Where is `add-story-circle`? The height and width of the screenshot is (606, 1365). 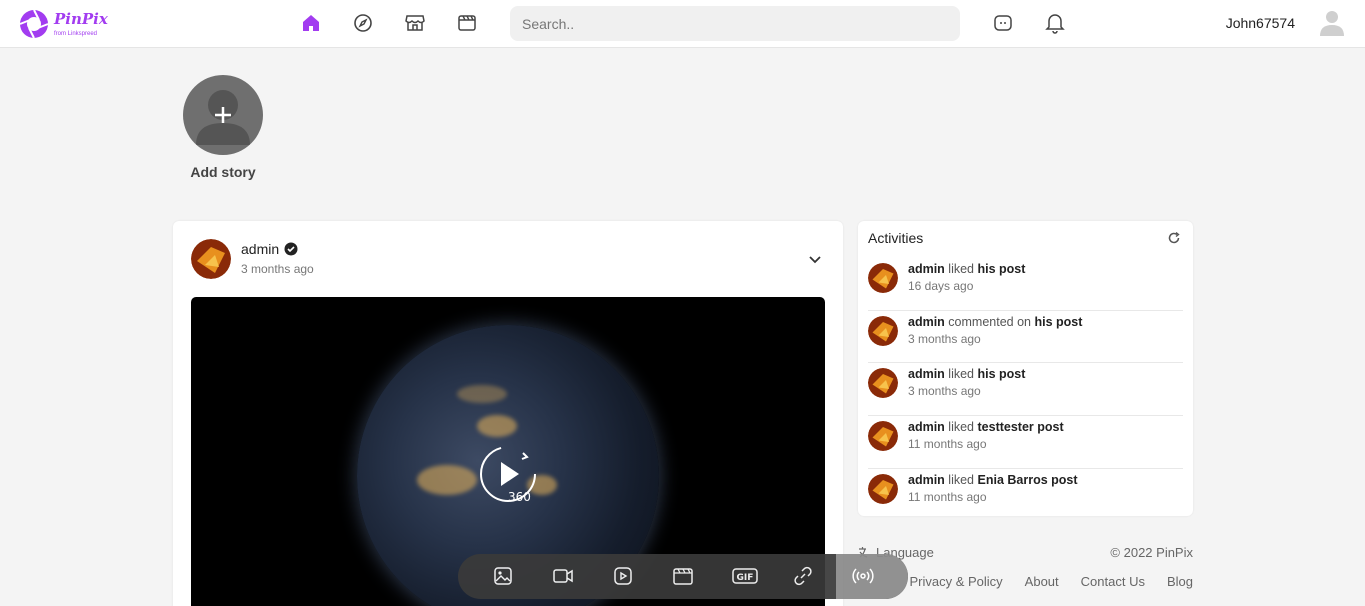
add-story-circle is located at coordinates (223, 115).